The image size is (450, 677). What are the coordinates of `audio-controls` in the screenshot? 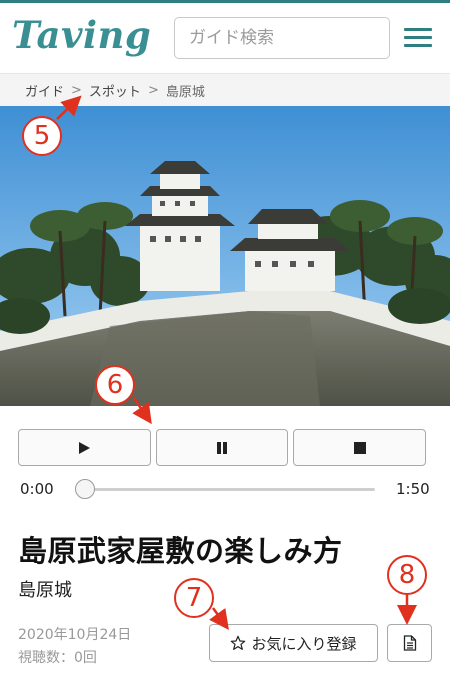 It's located at (222, 447).